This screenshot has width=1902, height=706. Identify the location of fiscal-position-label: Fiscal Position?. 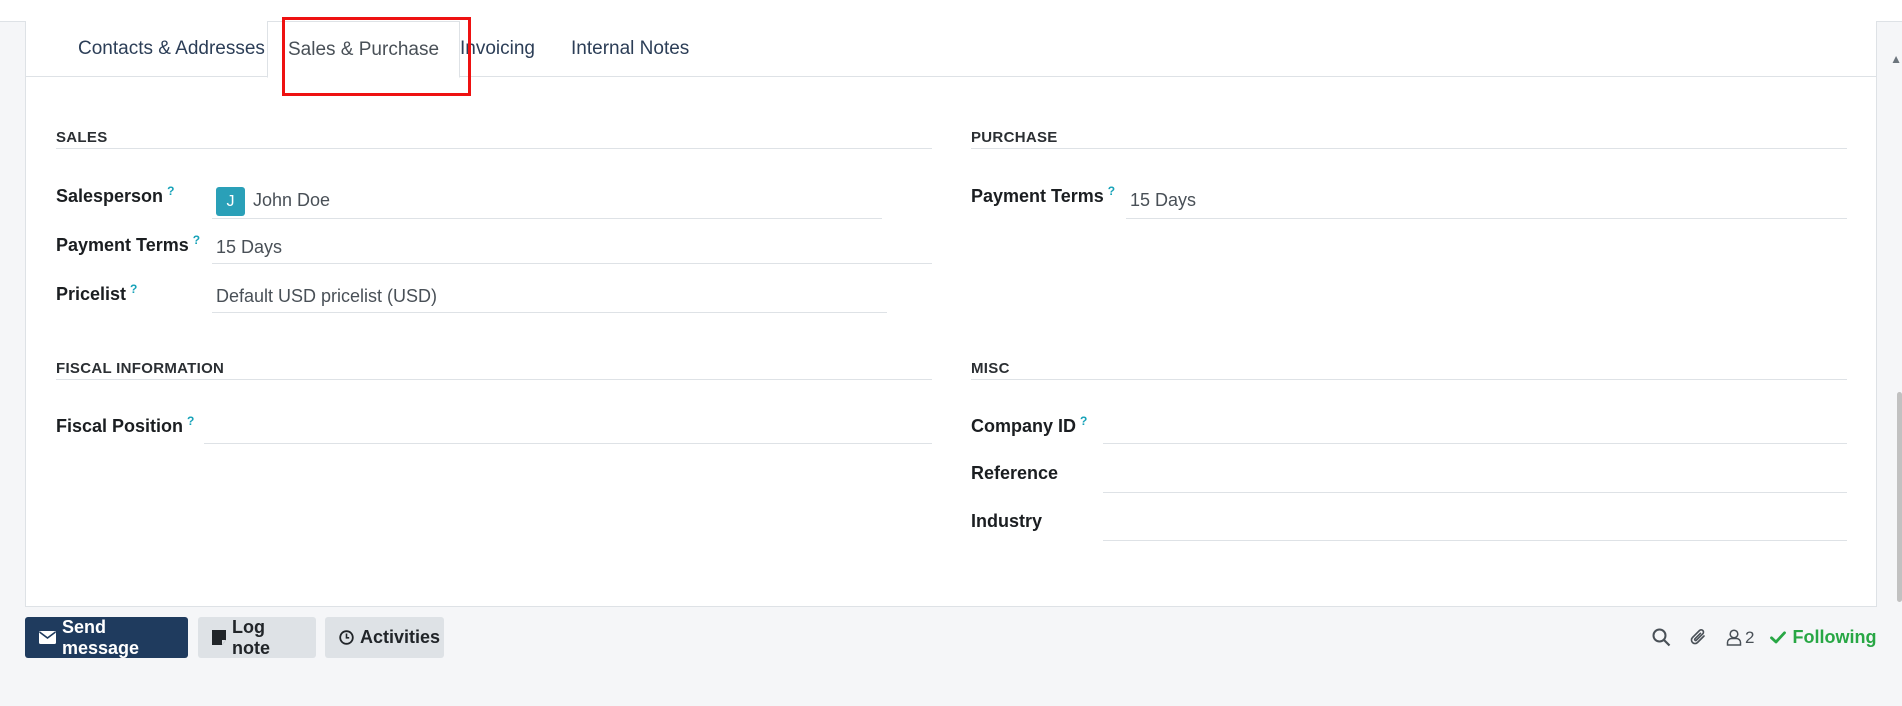
(125, 425).